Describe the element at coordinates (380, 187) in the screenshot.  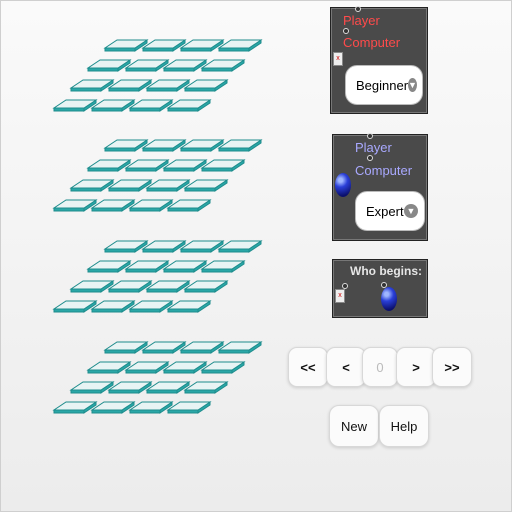
I see `player2-panel: Player Computer Expert ▼` at that location.